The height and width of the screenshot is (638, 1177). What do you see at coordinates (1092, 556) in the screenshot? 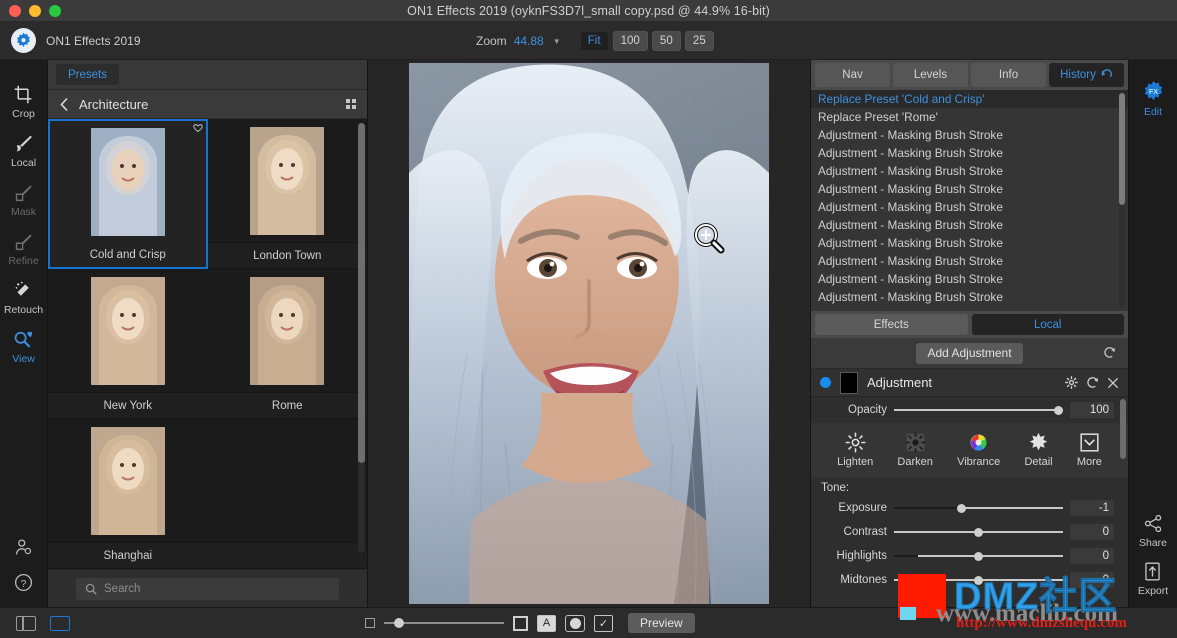
I see `highlights-value: 0` at bounding box center [1092, 556].